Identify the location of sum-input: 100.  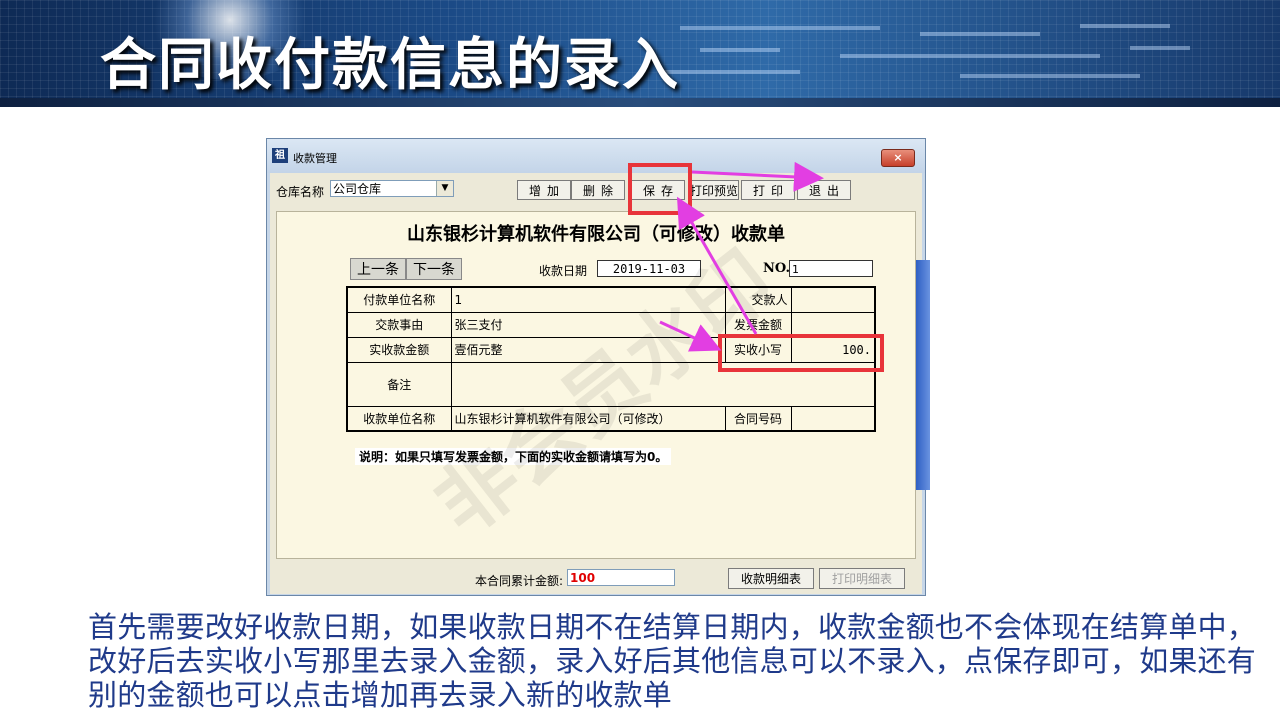
(621, 577).